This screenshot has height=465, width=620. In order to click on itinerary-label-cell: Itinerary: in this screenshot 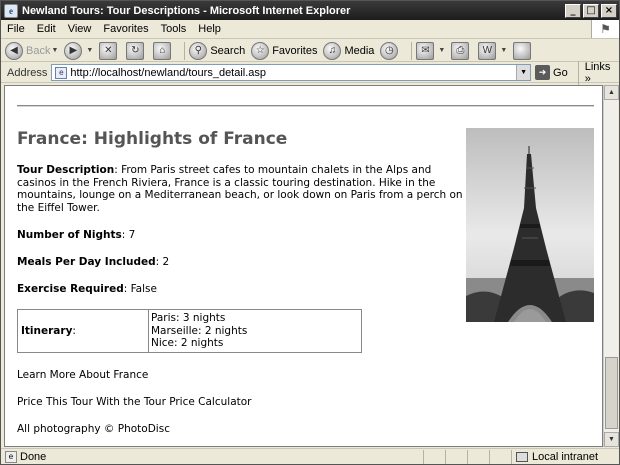, I will do `click(83, 331)`.